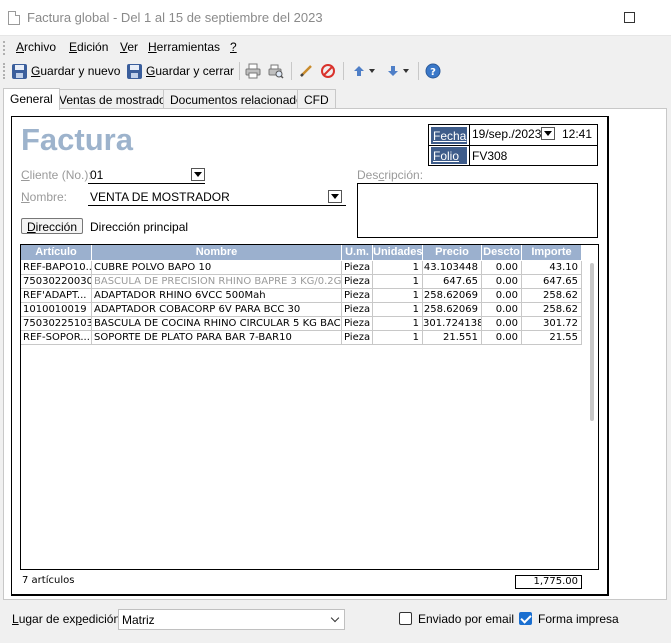 The height and width of the screenshot is (643, 671). I want to click on table-cell-importe: 21.55, so click(552, 338).